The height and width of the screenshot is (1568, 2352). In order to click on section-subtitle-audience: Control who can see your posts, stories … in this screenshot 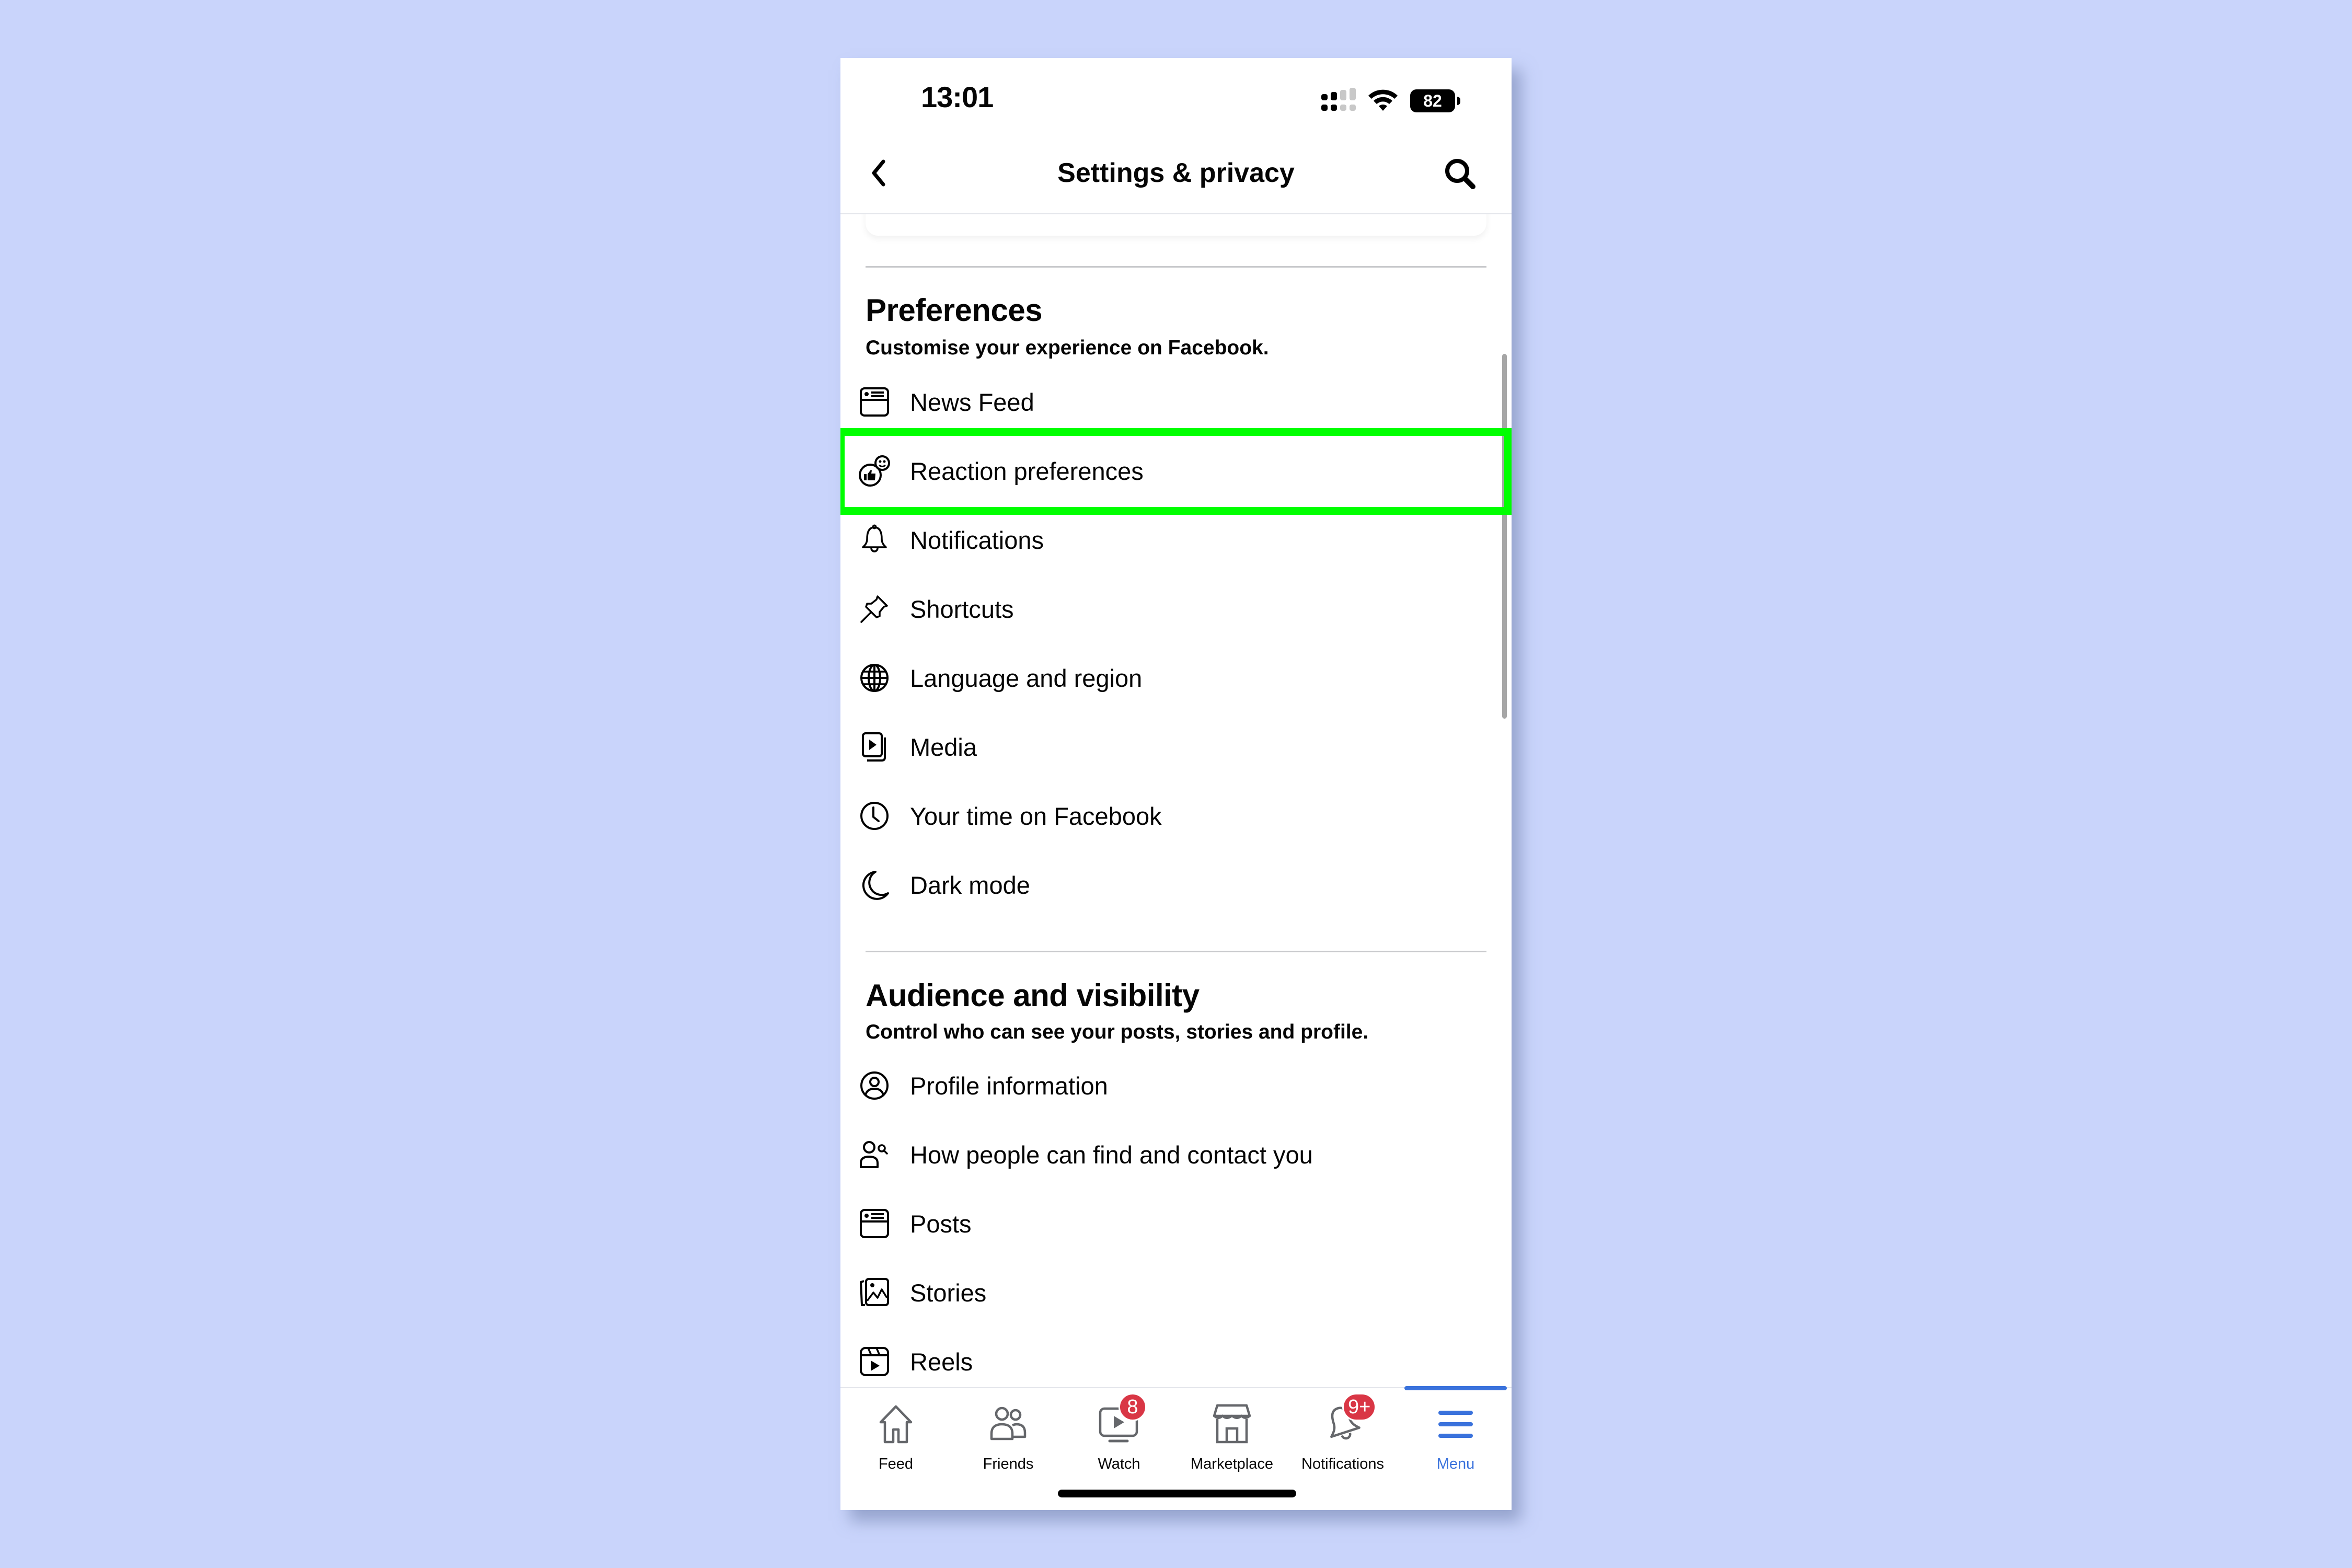, I will do `click(1117, 1032)`.